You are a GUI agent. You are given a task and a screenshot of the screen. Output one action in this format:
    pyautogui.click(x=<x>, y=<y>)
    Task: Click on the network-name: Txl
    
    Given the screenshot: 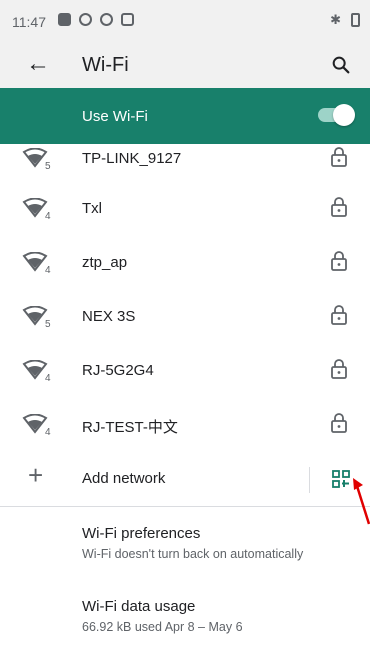 What is the action you would take?
    pyautogui.click(x=92, y=208)
    